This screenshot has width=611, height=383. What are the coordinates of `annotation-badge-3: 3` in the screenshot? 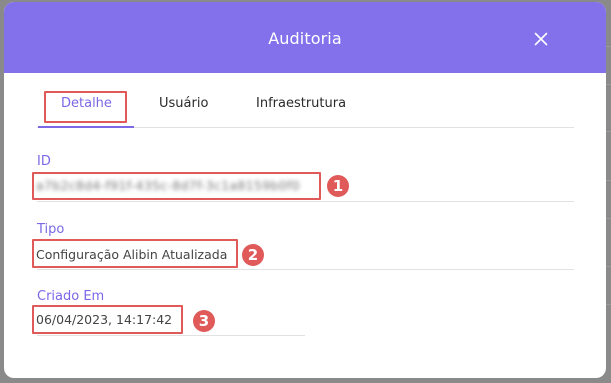 It's located at (204, 321).